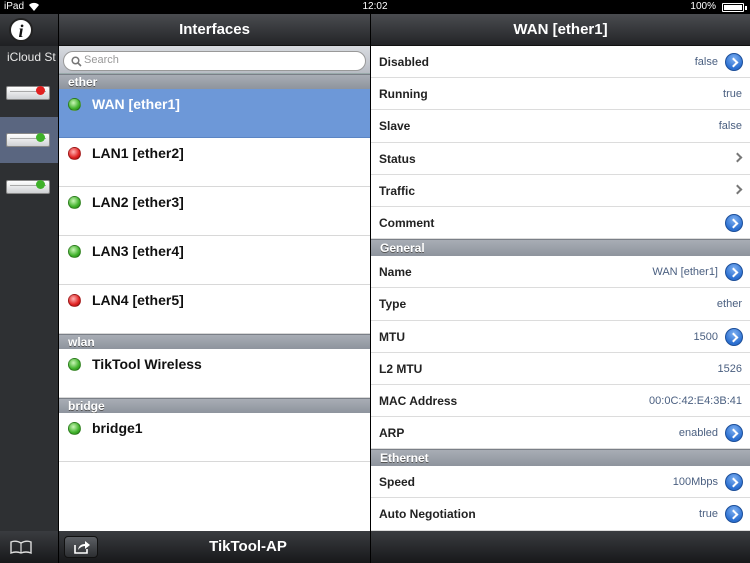  I want to click on interfaces-title: Interfaces, so click(214, 30).